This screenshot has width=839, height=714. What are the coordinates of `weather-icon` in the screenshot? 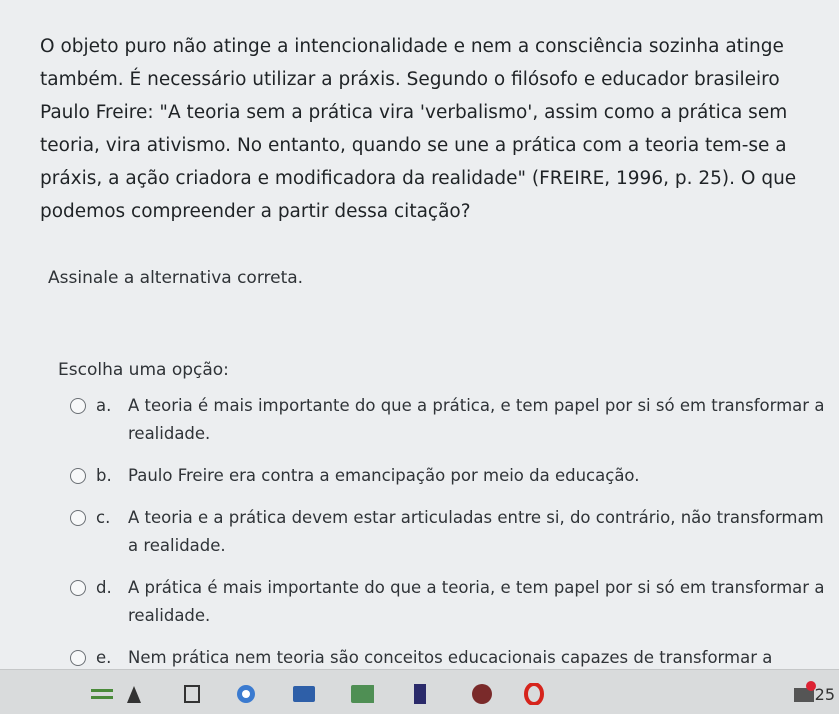 It's located at (534, 694).